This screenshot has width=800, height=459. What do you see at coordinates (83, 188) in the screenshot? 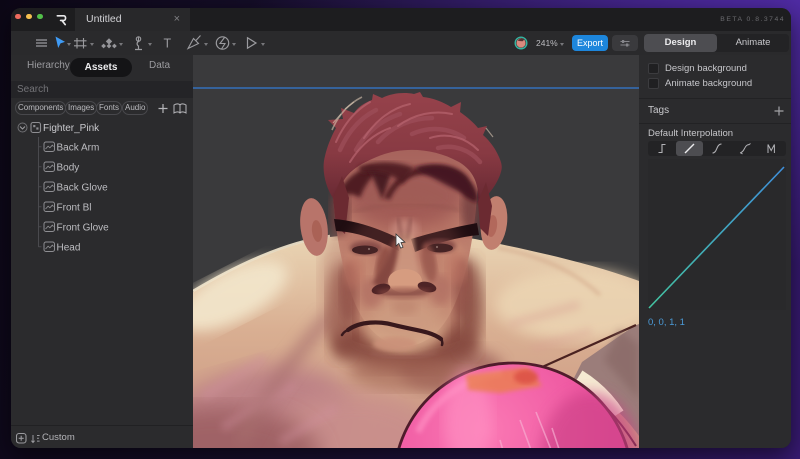
I see `svg-text: Back Glove` at bounding box center [83, 188].